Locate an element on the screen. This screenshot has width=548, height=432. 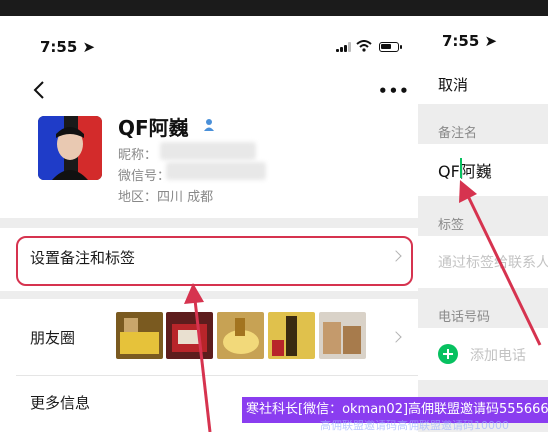
arrow-to-remark-row is located at coordinates (202, 365).